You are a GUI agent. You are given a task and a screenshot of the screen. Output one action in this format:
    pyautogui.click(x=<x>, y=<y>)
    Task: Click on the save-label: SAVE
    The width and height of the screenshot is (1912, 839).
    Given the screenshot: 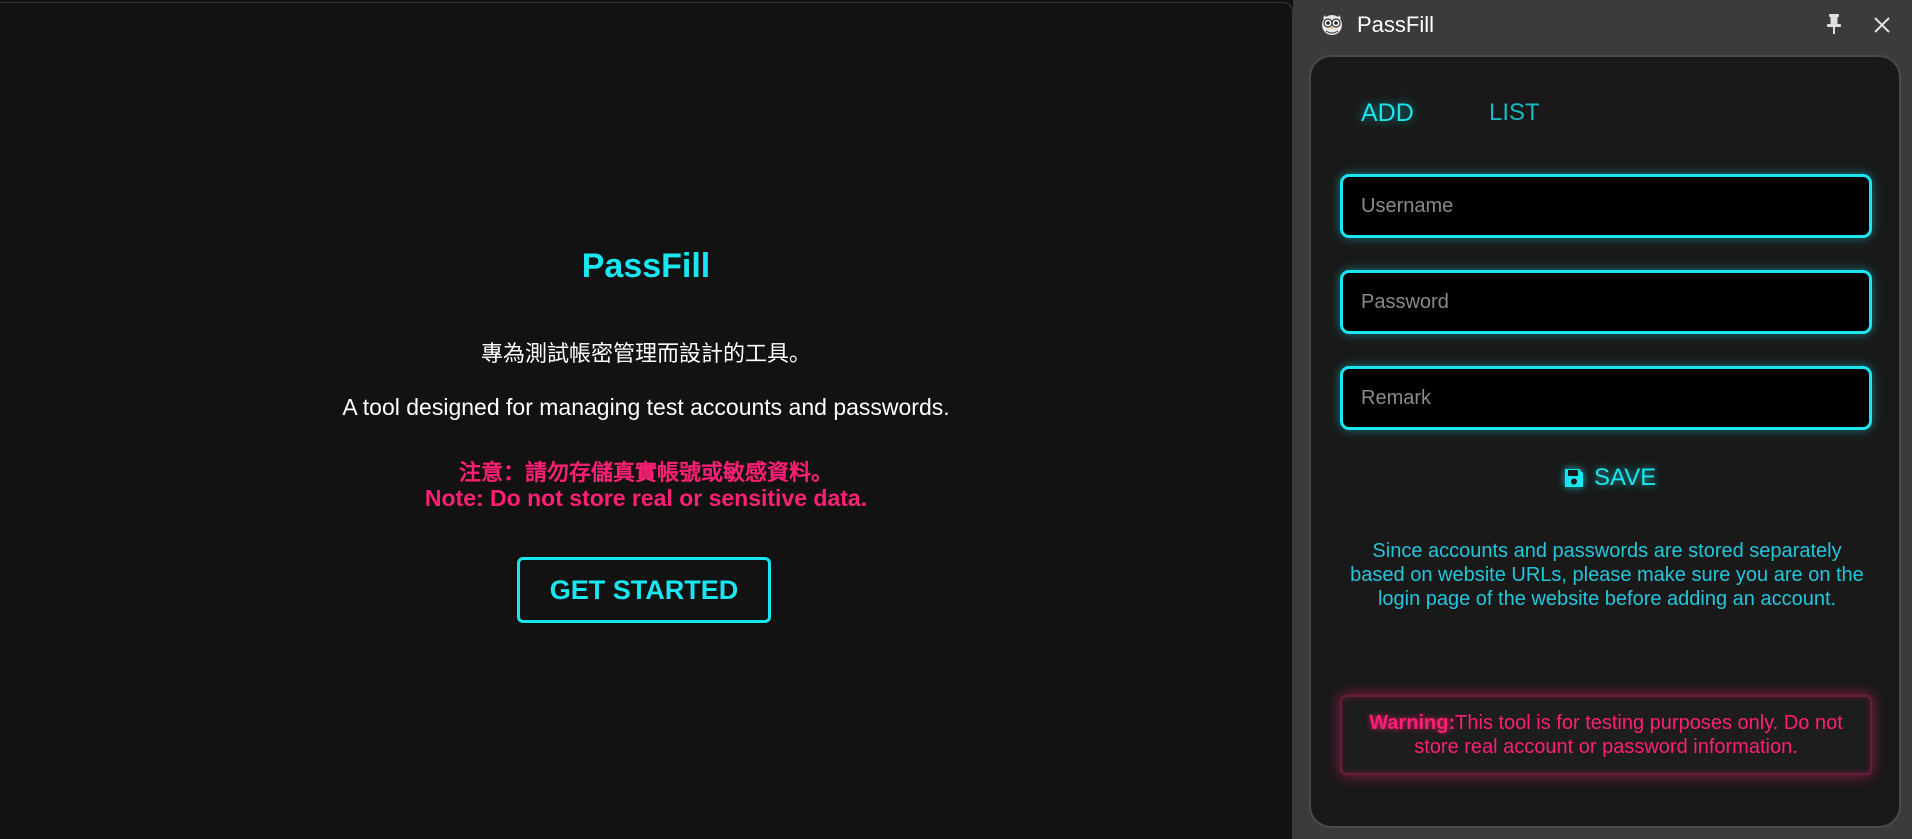 What is the action you would take?
    pyautogui.click(x=1625, y=477)
    